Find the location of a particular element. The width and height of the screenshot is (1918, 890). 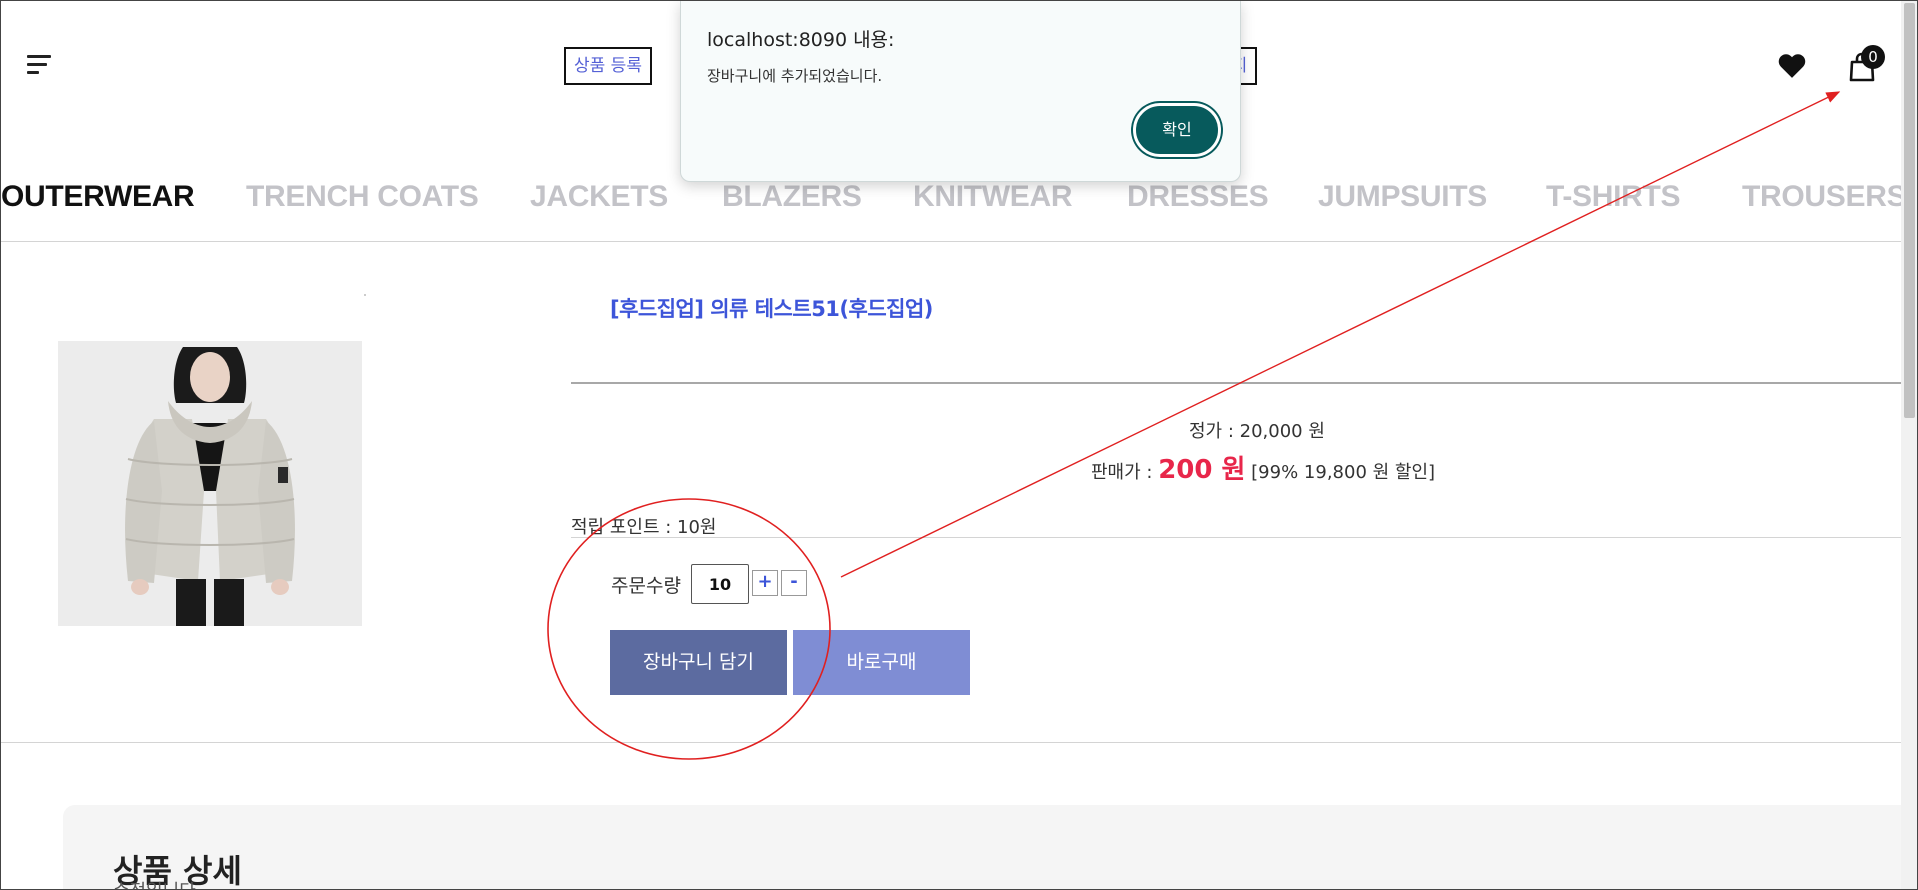

nav-divider is located at coordinates (951, 241).